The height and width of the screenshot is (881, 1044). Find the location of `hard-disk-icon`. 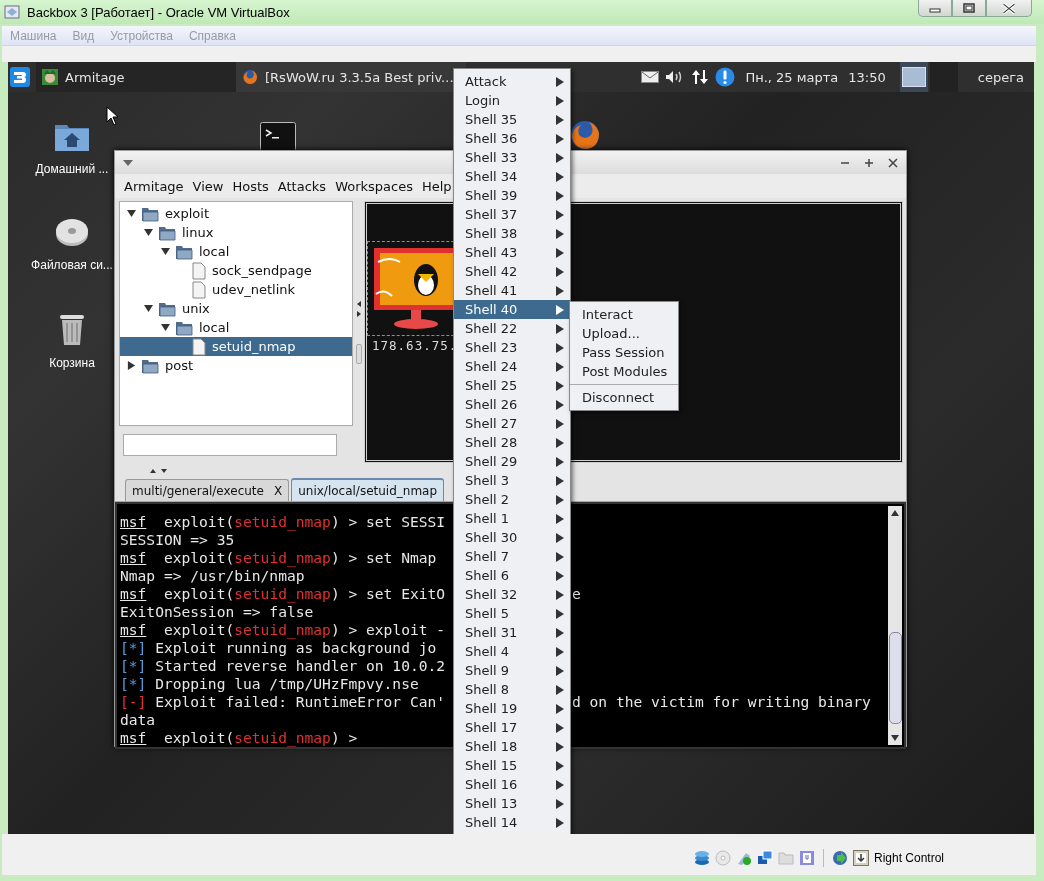

hard-disk-icon is located at coordinates (701, 857).